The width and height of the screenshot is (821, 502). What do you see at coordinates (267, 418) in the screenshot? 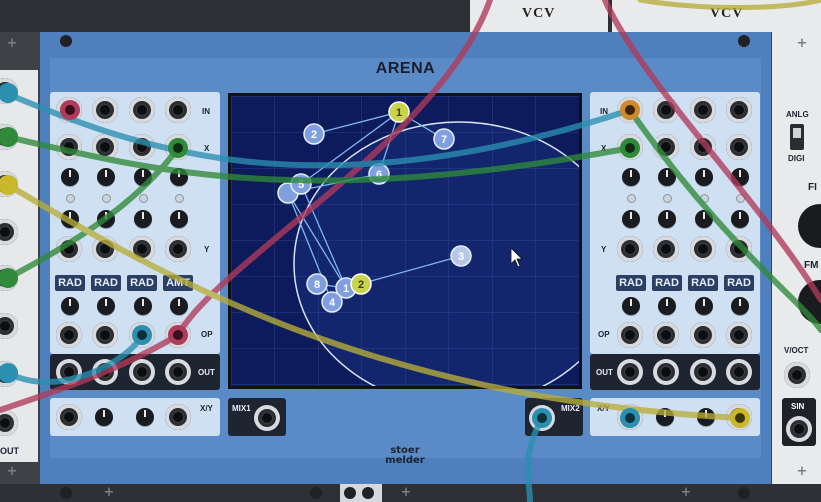
I see `mix1-jack` at bounding box center [267, 418].